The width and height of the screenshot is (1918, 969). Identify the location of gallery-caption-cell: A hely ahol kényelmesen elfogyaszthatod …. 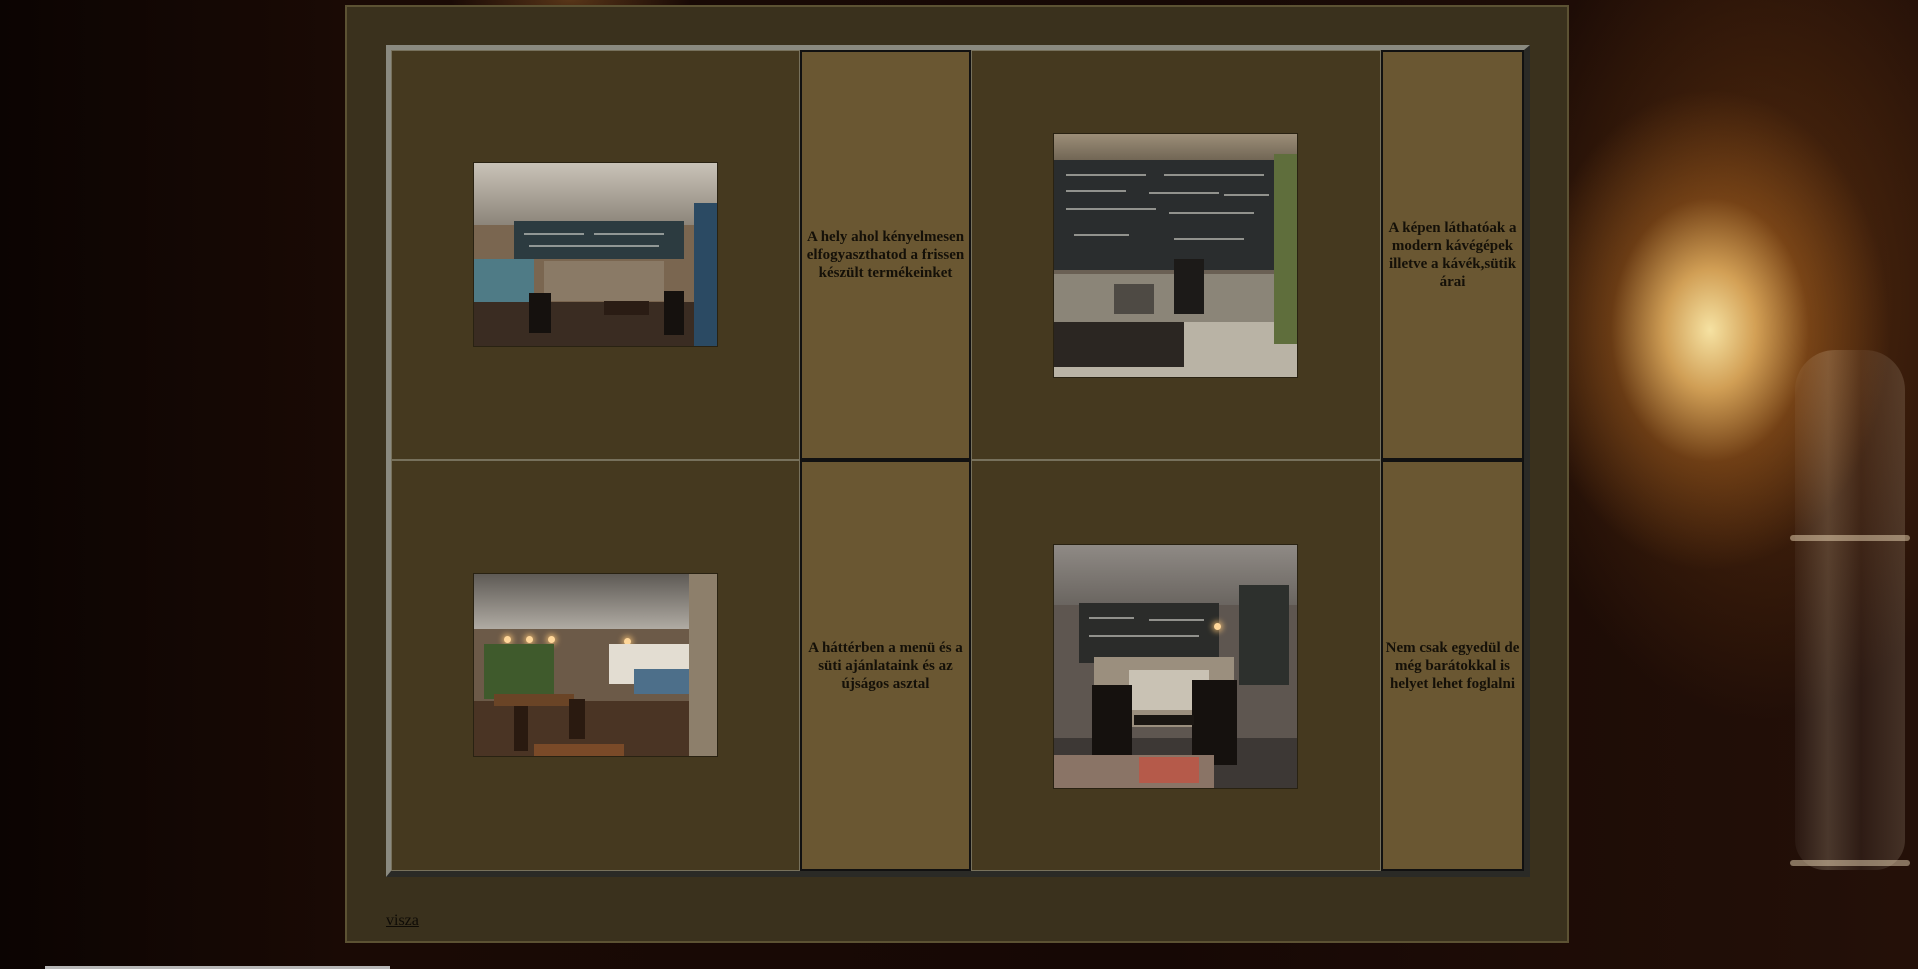
(885, 255).